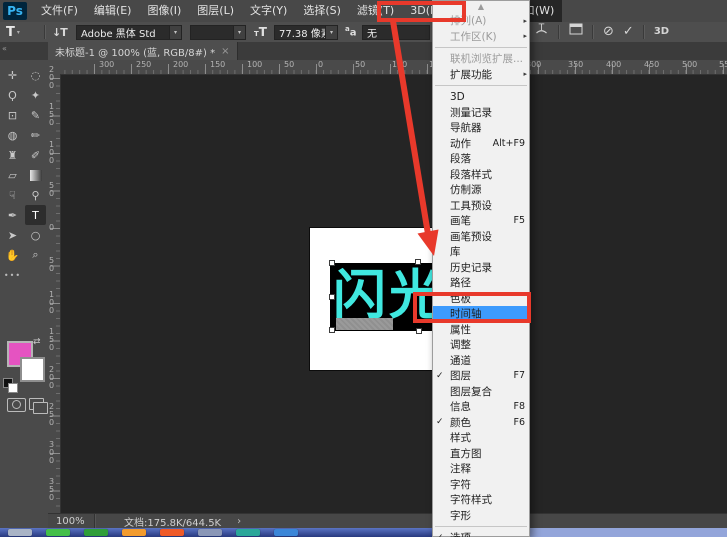  What do you see at coordinates (481, 237) in the screenshot?
I see `menu-item-brush-presets: 画笔预设` at bounding box center [481, 237].